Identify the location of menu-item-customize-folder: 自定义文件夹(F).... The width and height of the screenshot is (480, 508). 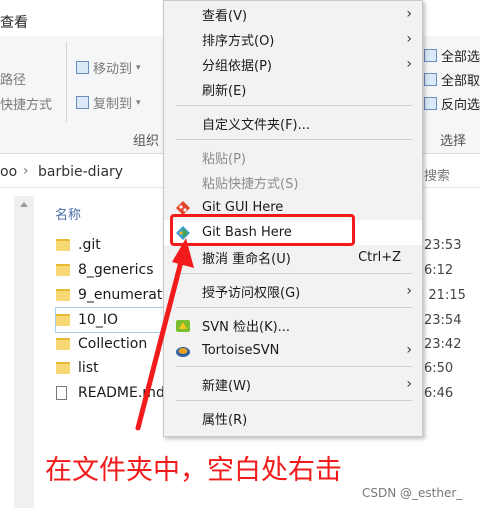
(293, 123).